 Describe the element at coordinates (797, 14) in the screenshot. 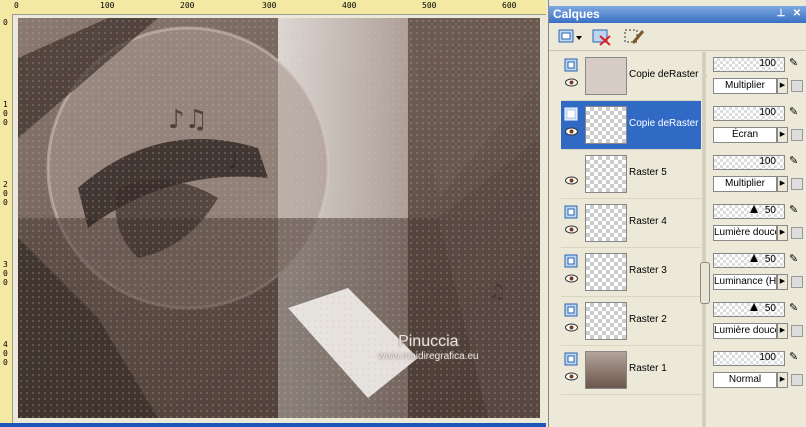

I see `close-icon: ✕` at that location.